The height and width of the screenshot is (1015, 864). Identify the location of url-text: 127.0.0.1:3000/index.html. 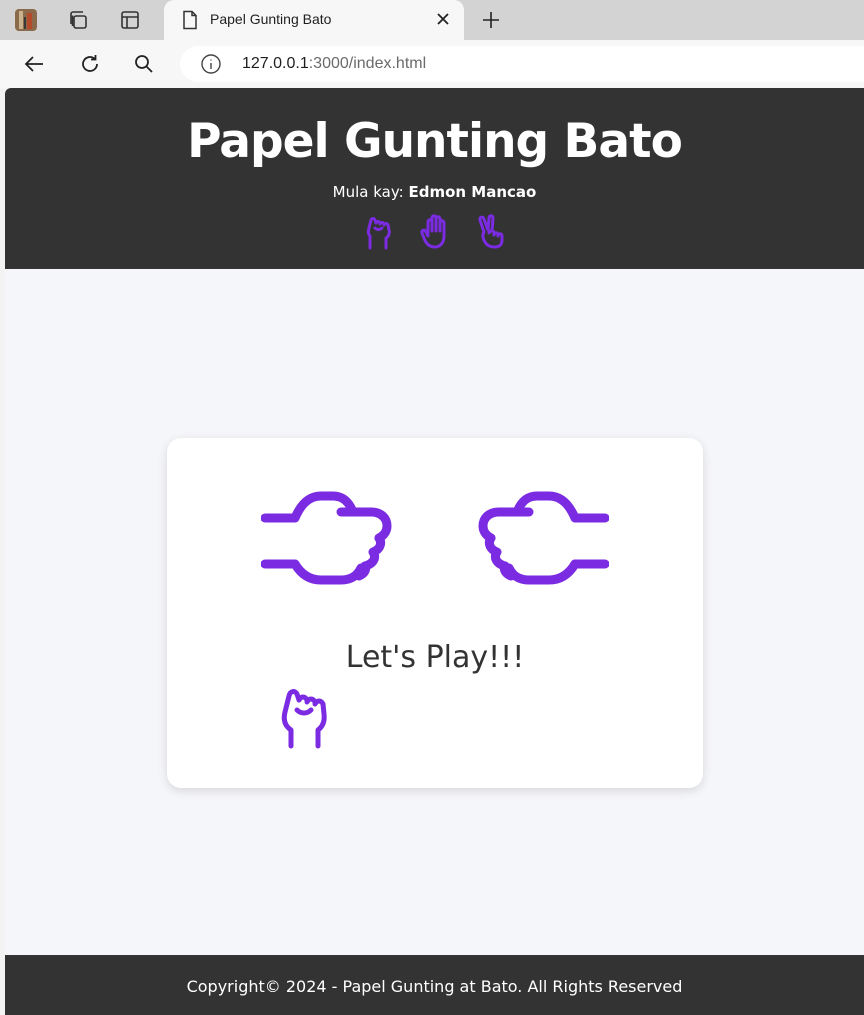
(334, 64).